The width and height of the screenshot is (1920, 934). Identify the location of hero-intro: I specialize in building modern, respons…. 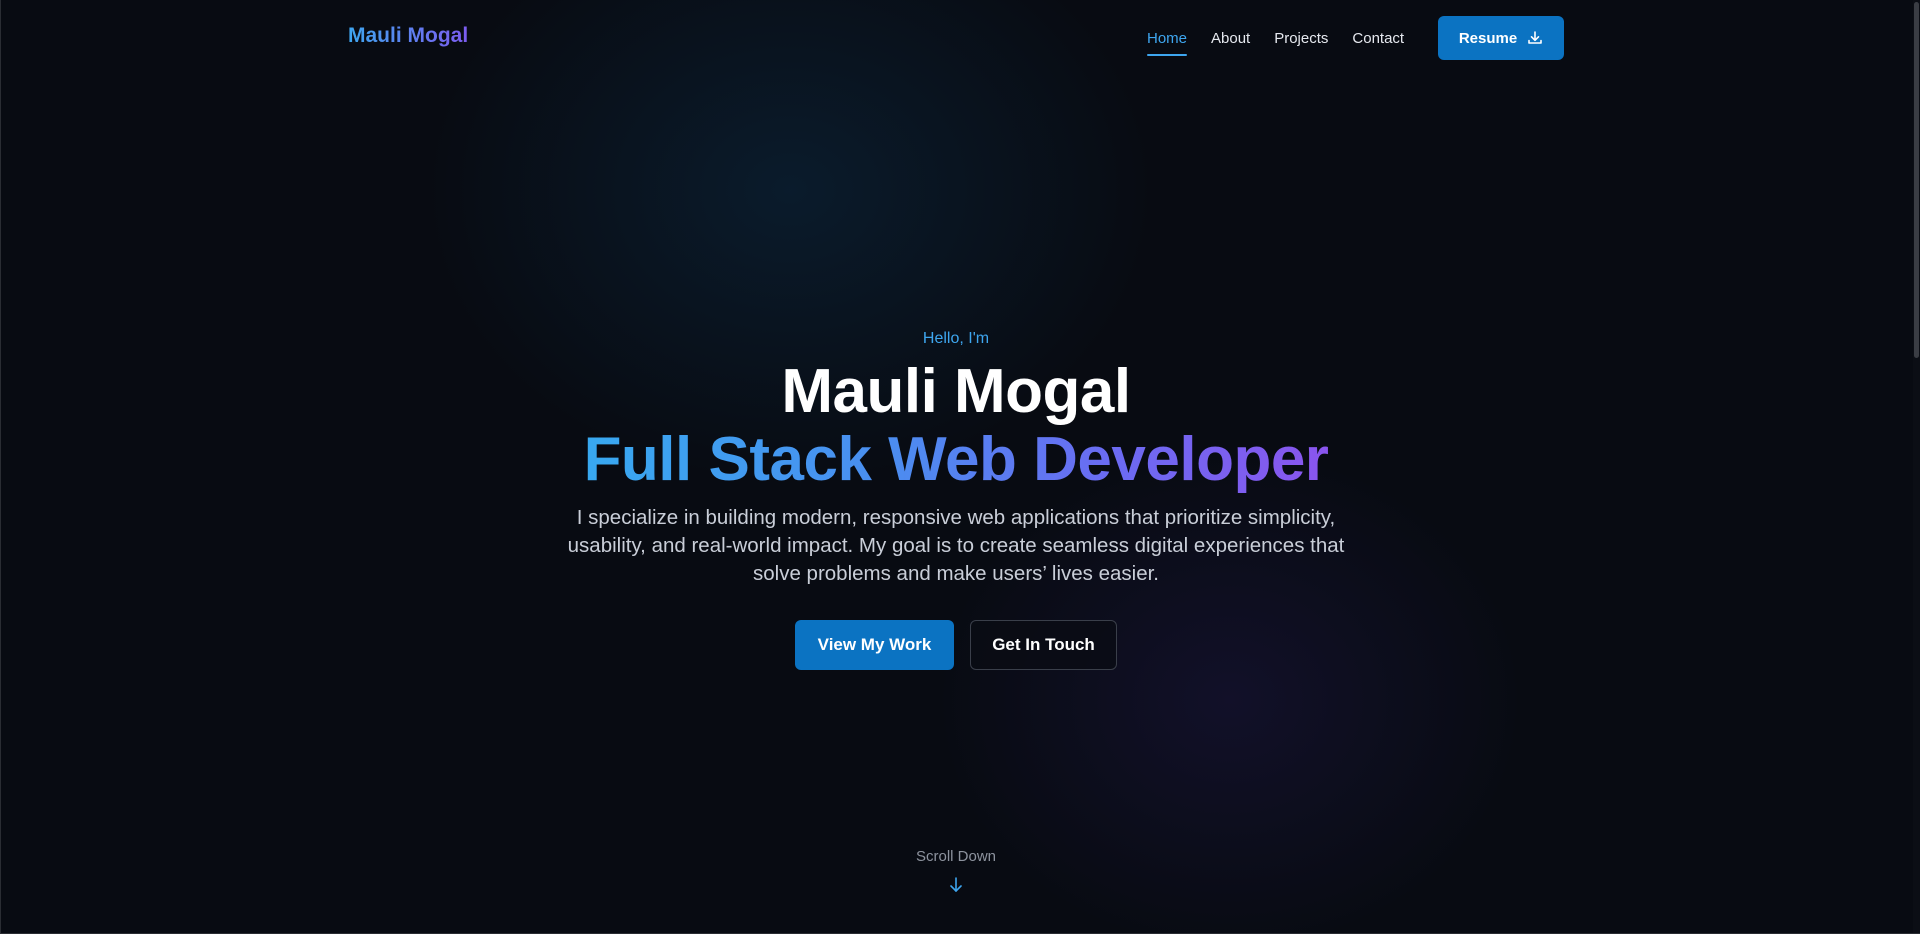
(956, 545).